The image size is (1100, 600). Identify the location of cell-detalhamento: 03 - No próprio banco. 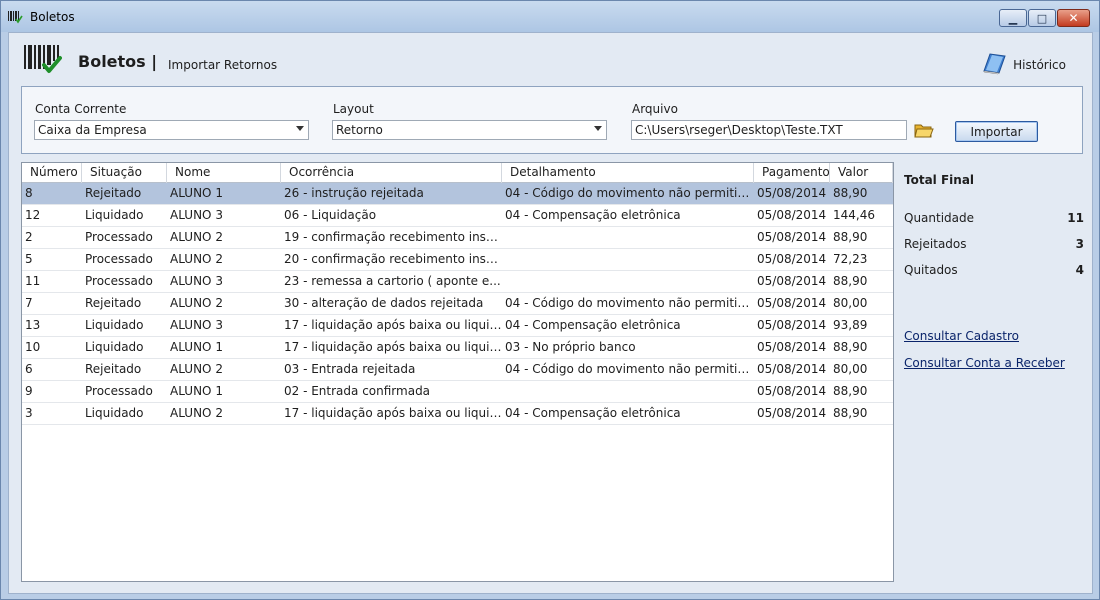
(570, 347).